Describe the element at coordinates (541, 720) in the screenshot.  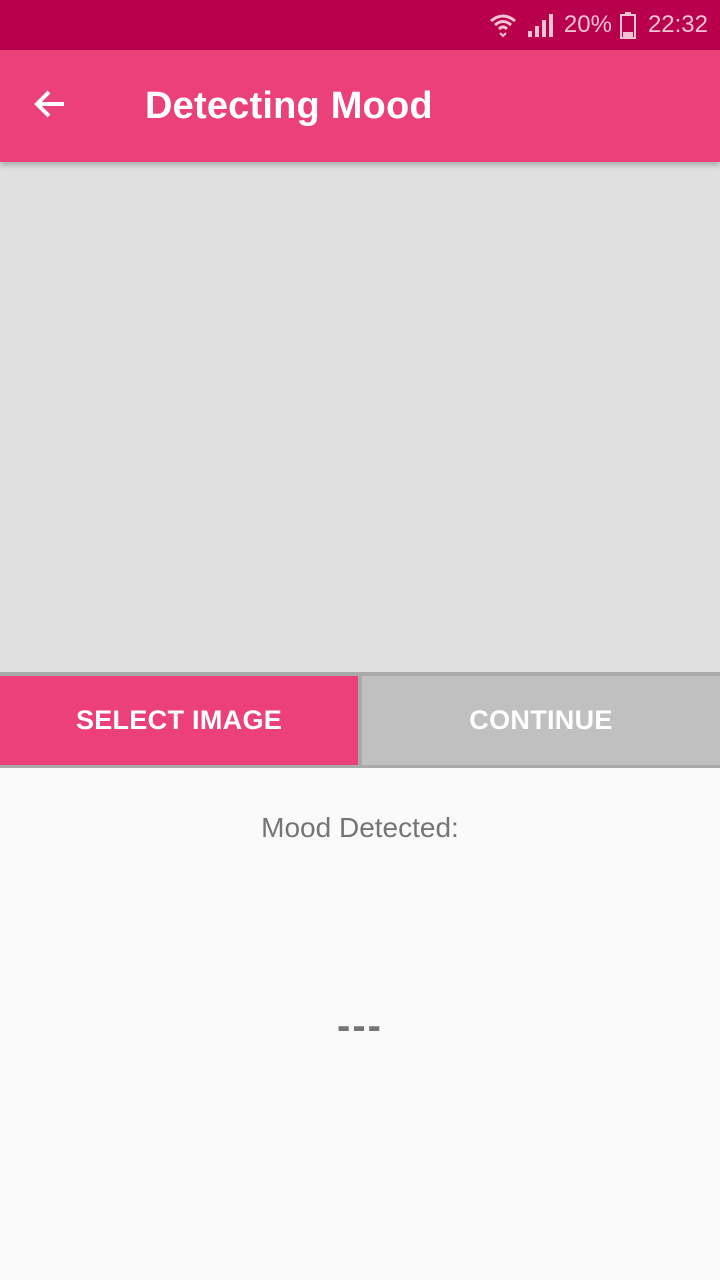
I see `continue-button: CONTINUE` at that location.